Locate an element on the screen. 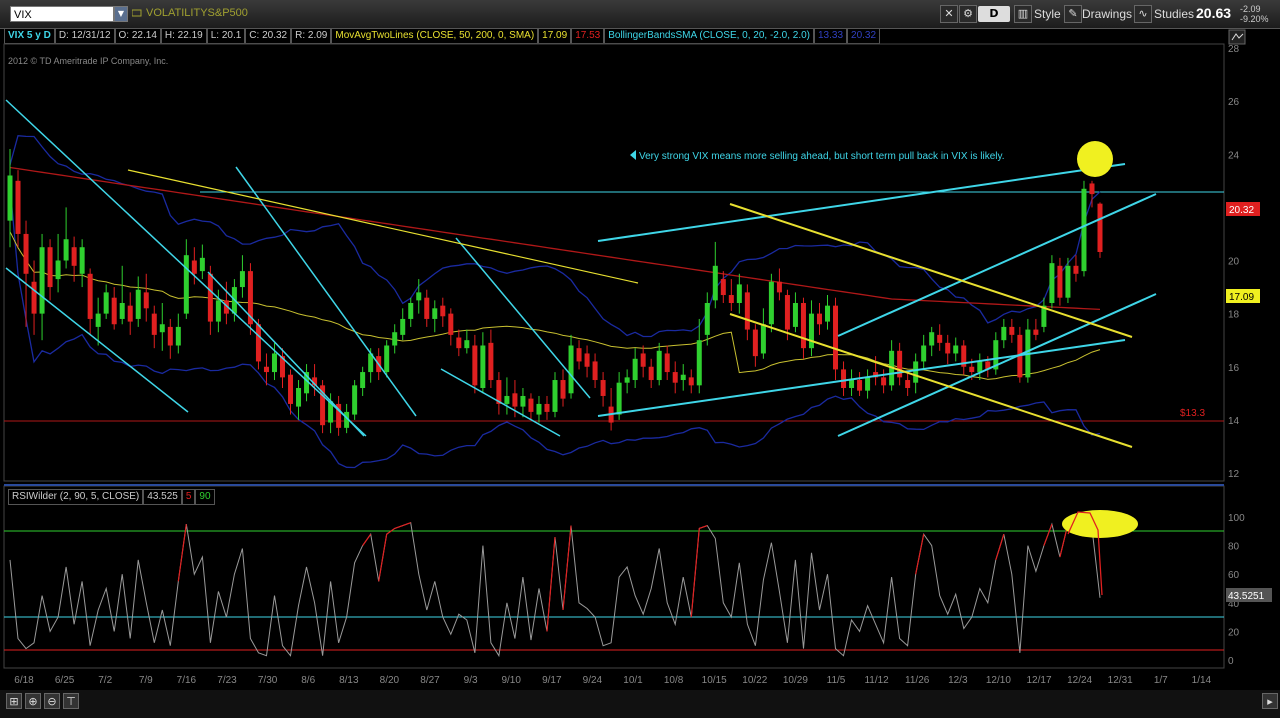  chart-type-icon: ▥ is located at coordinates (1023, 14).